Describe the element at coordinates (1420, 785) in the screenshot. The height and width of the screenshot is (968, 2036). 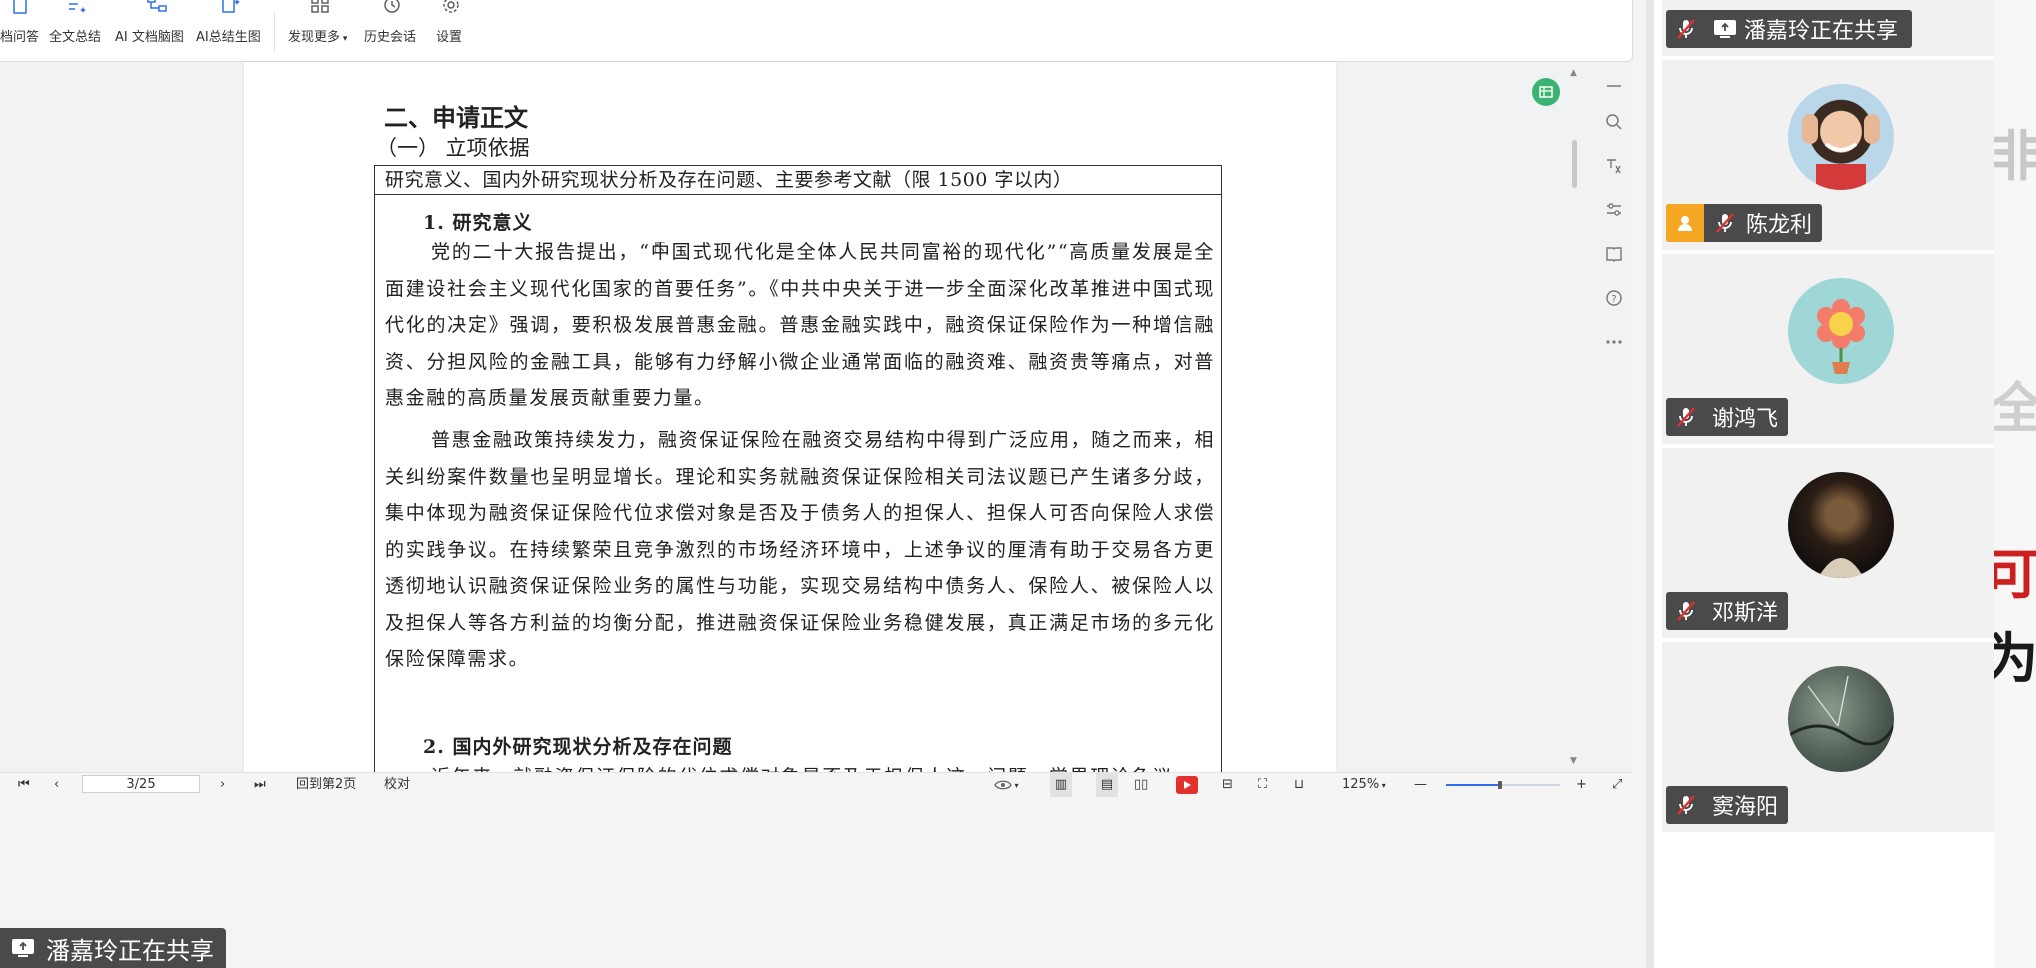
I see `zoom-out-icon: —` at that location.